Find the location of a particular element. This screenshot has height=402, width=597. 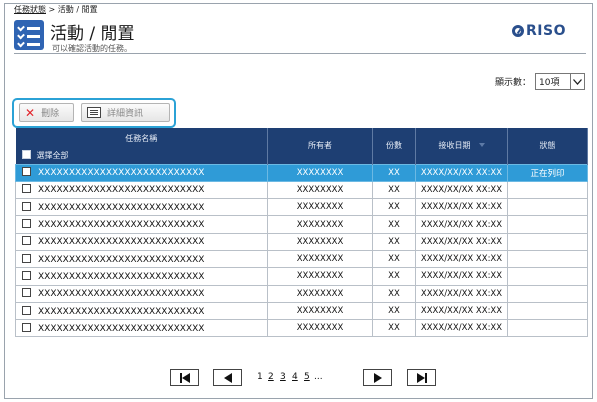

first-page-icon is located at coordinates (184, 377).